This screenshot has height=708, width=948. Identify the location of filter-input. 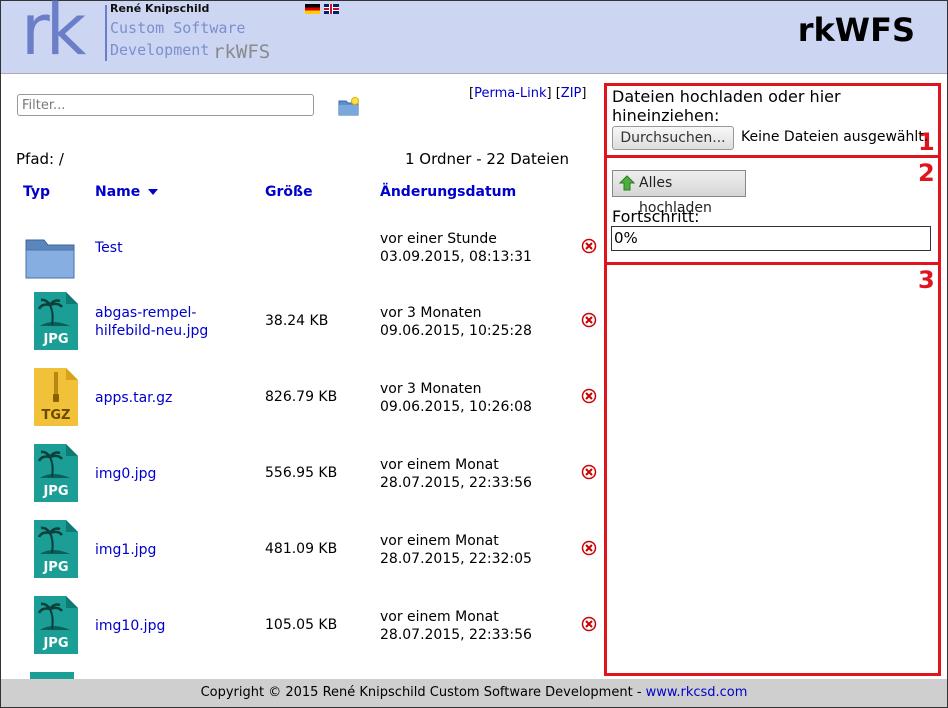
(165, 105).